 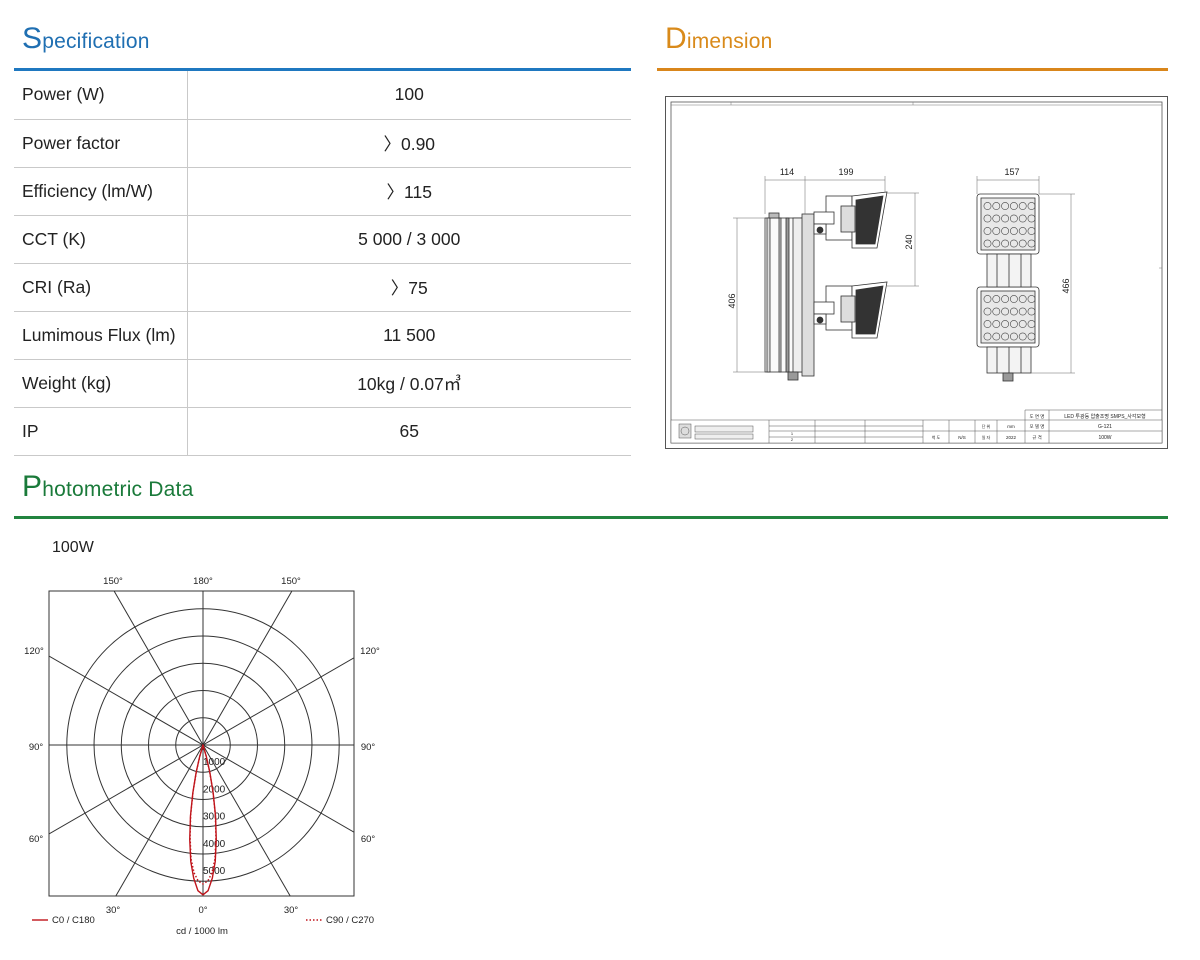 I want to click on spec-value: 5 000 / 3 000, so click(x=409, y=239).